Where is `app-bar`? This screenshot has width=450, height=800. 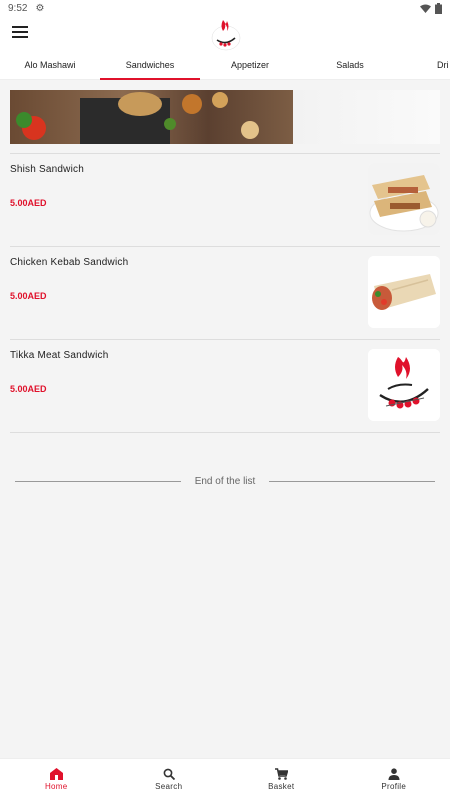
app-bar is located at coordinates (225, 34).